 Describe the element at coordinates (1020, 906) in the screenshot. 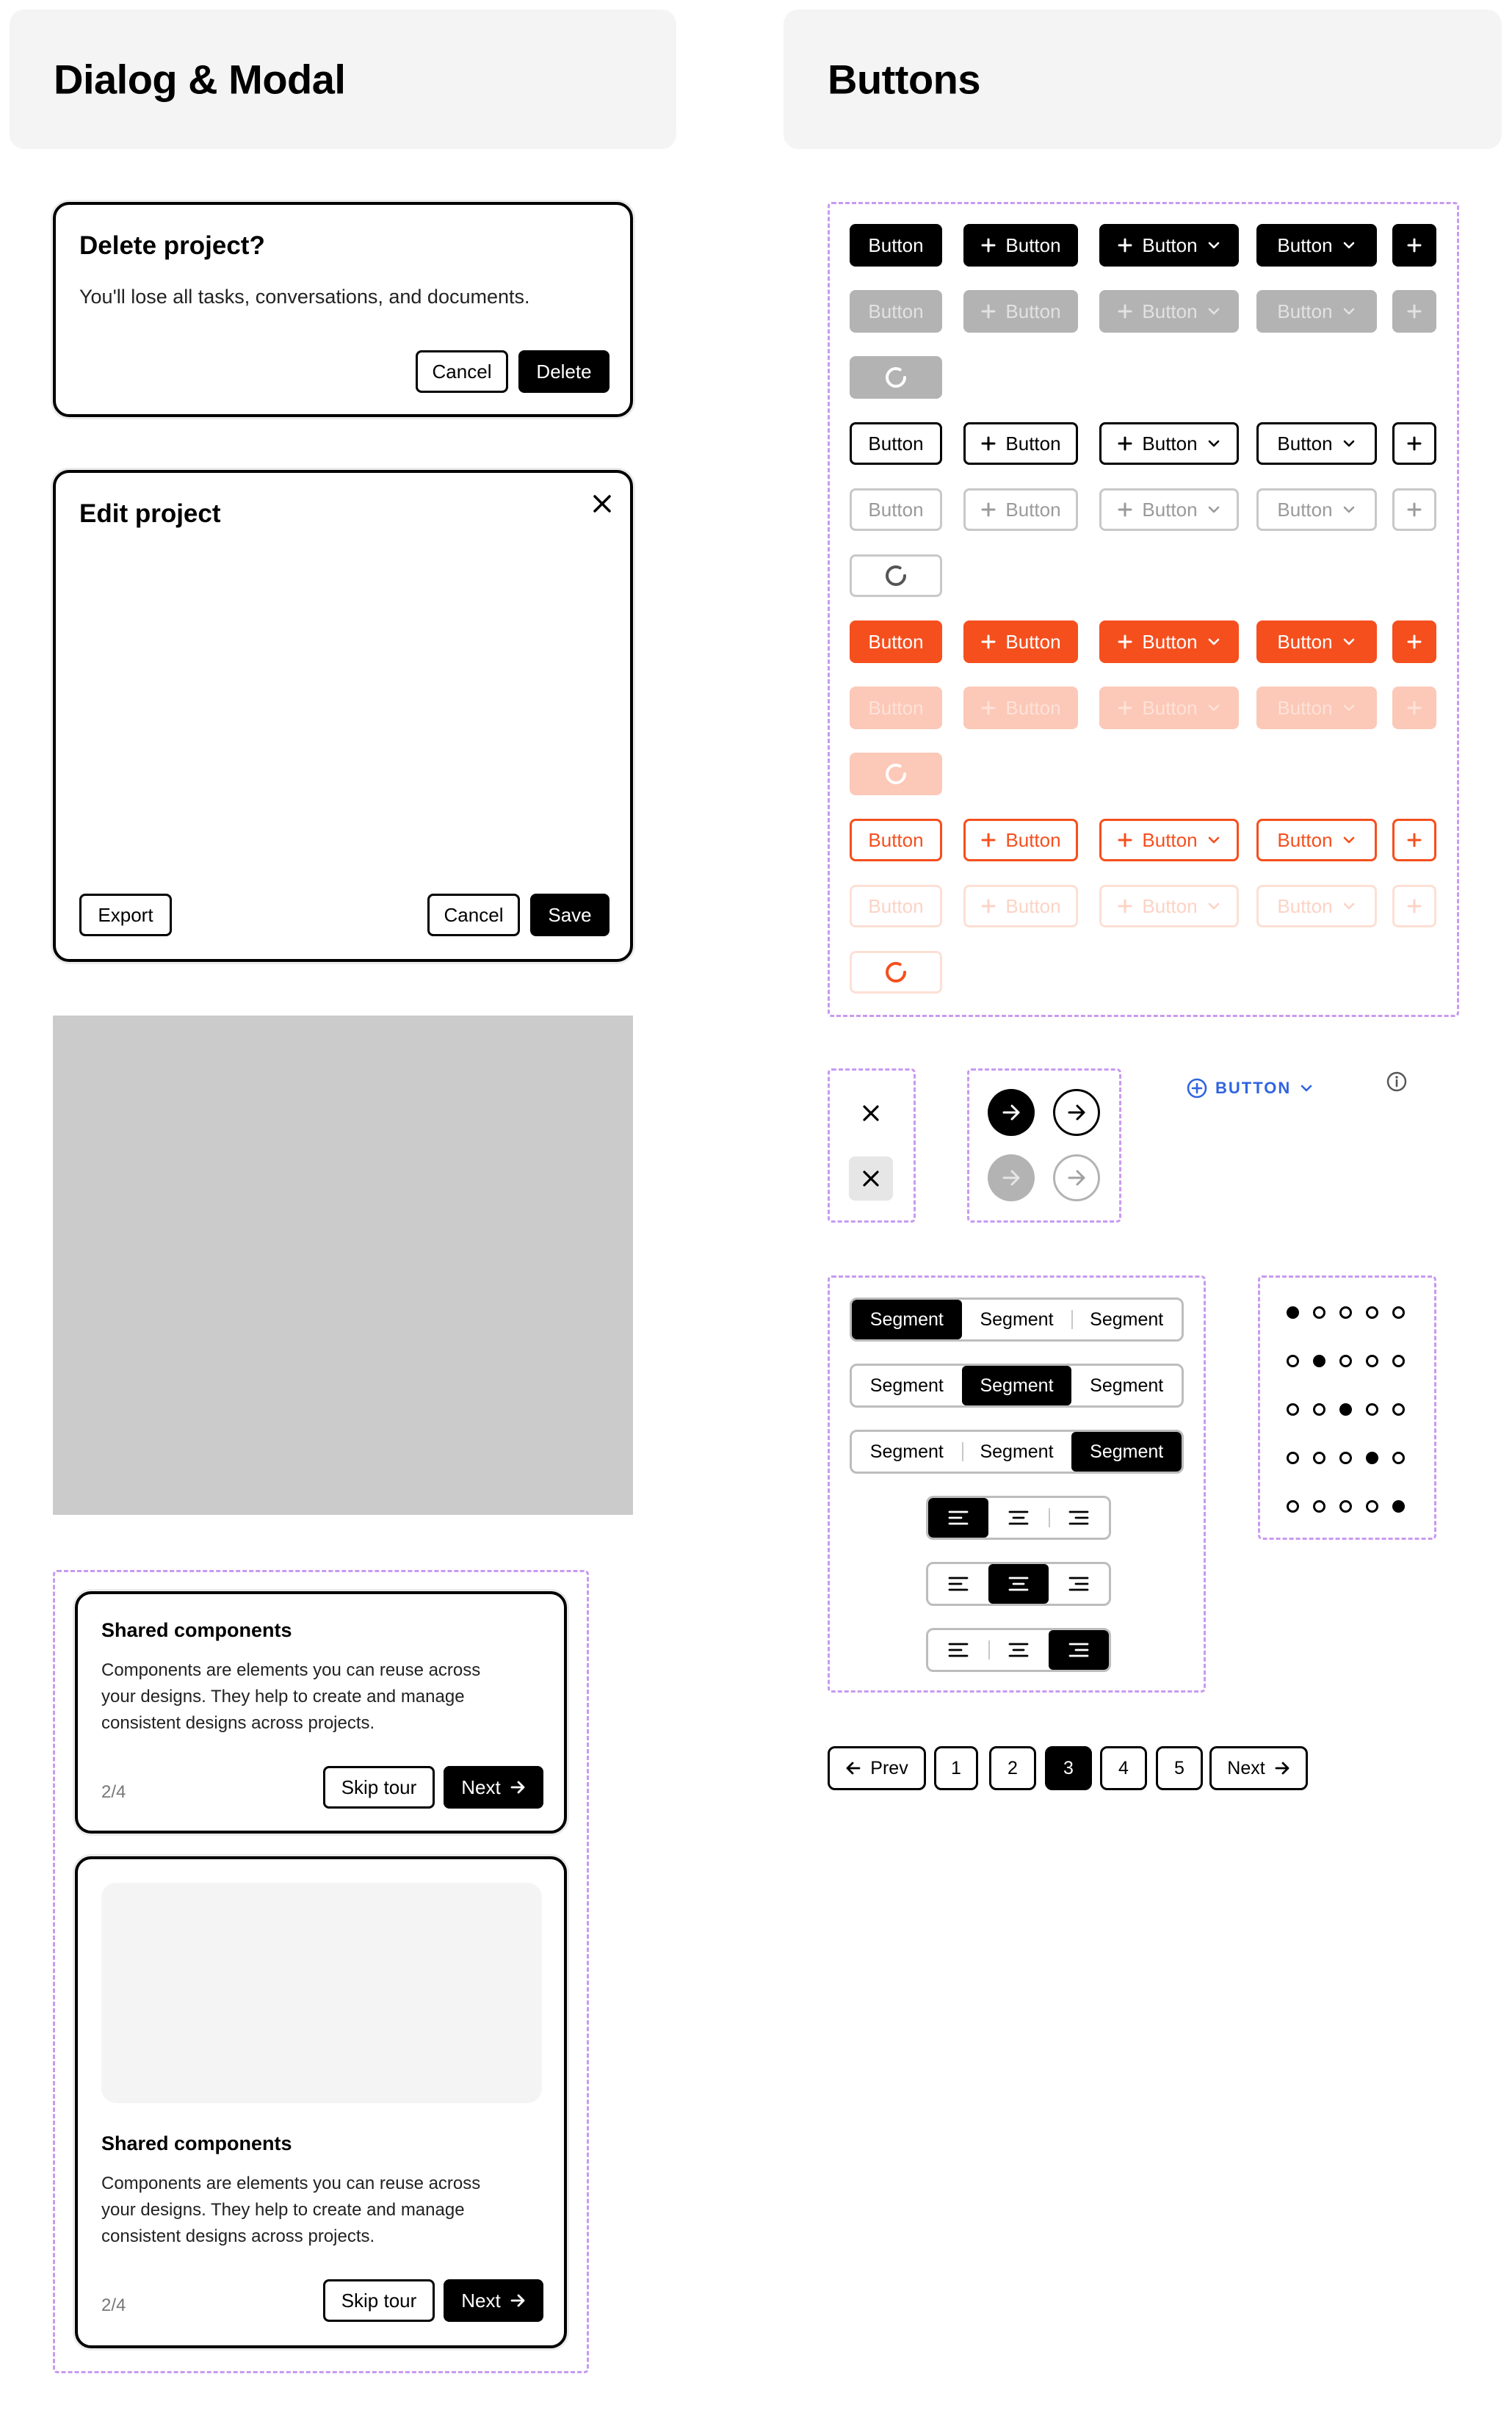

I see `add-button-o-outline-disabled: Button` at that location.